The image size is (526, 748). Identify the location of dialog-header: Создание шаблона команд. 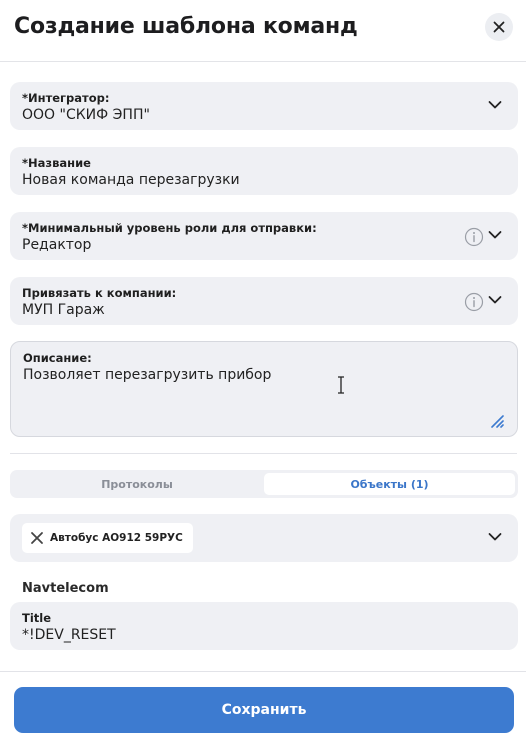
(263, 31).